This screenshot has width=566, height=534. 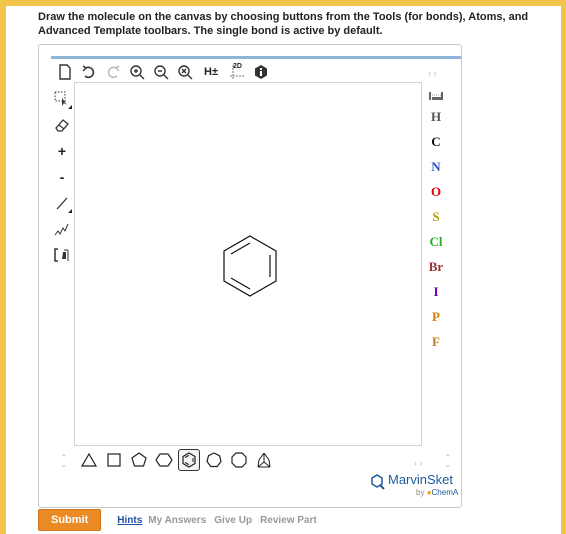 What do you see at coordinates (129, 520) in the screenshot?
I see `hints-link: Hints` at bounding box center [129, 520].